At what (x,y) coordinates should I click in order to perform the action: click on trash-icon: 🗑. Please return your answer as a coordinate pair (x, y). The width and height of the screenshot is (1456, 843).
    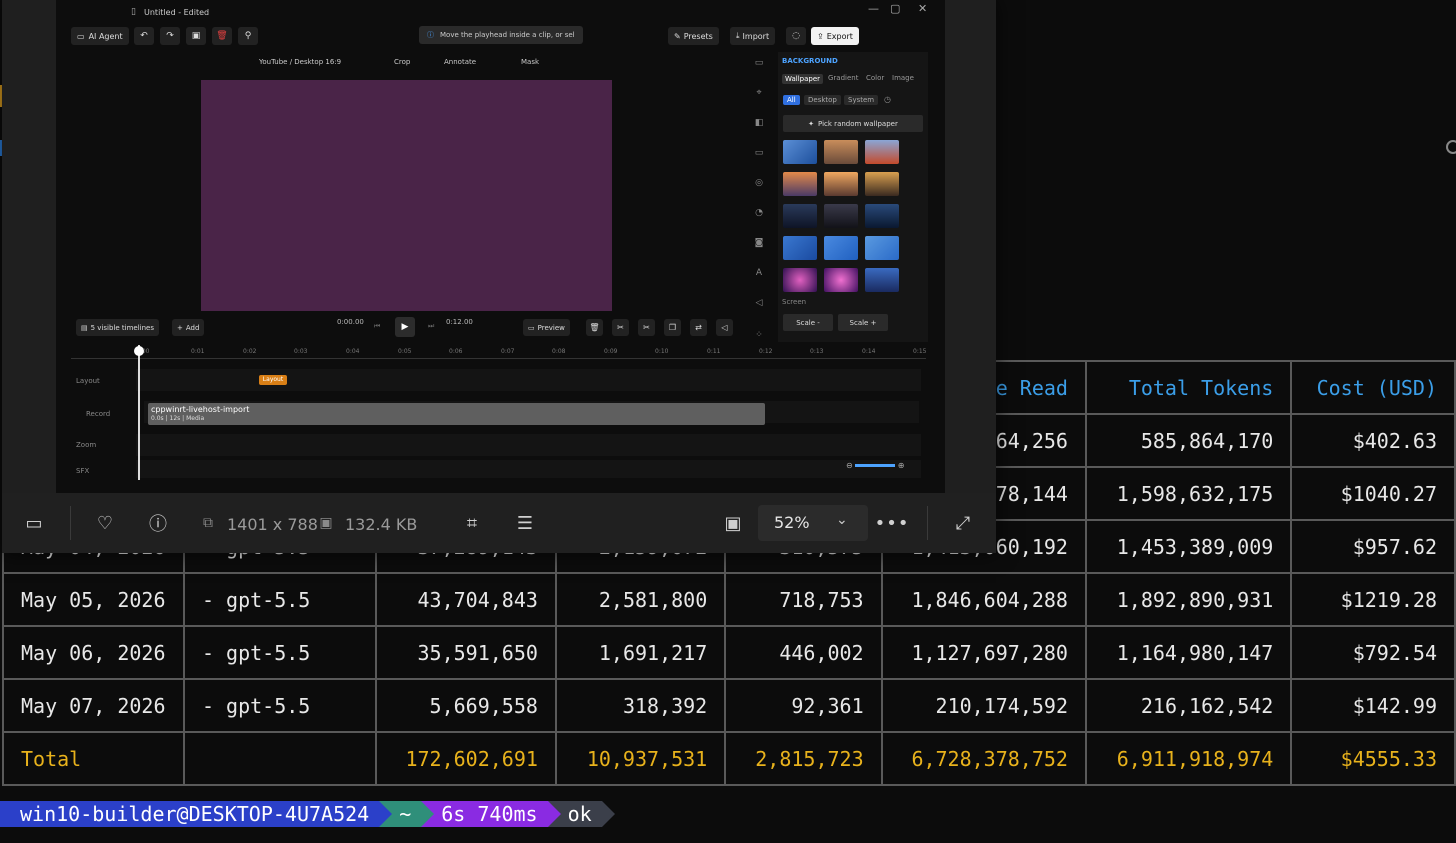
    Looking at the image, I should click on (594, 327).